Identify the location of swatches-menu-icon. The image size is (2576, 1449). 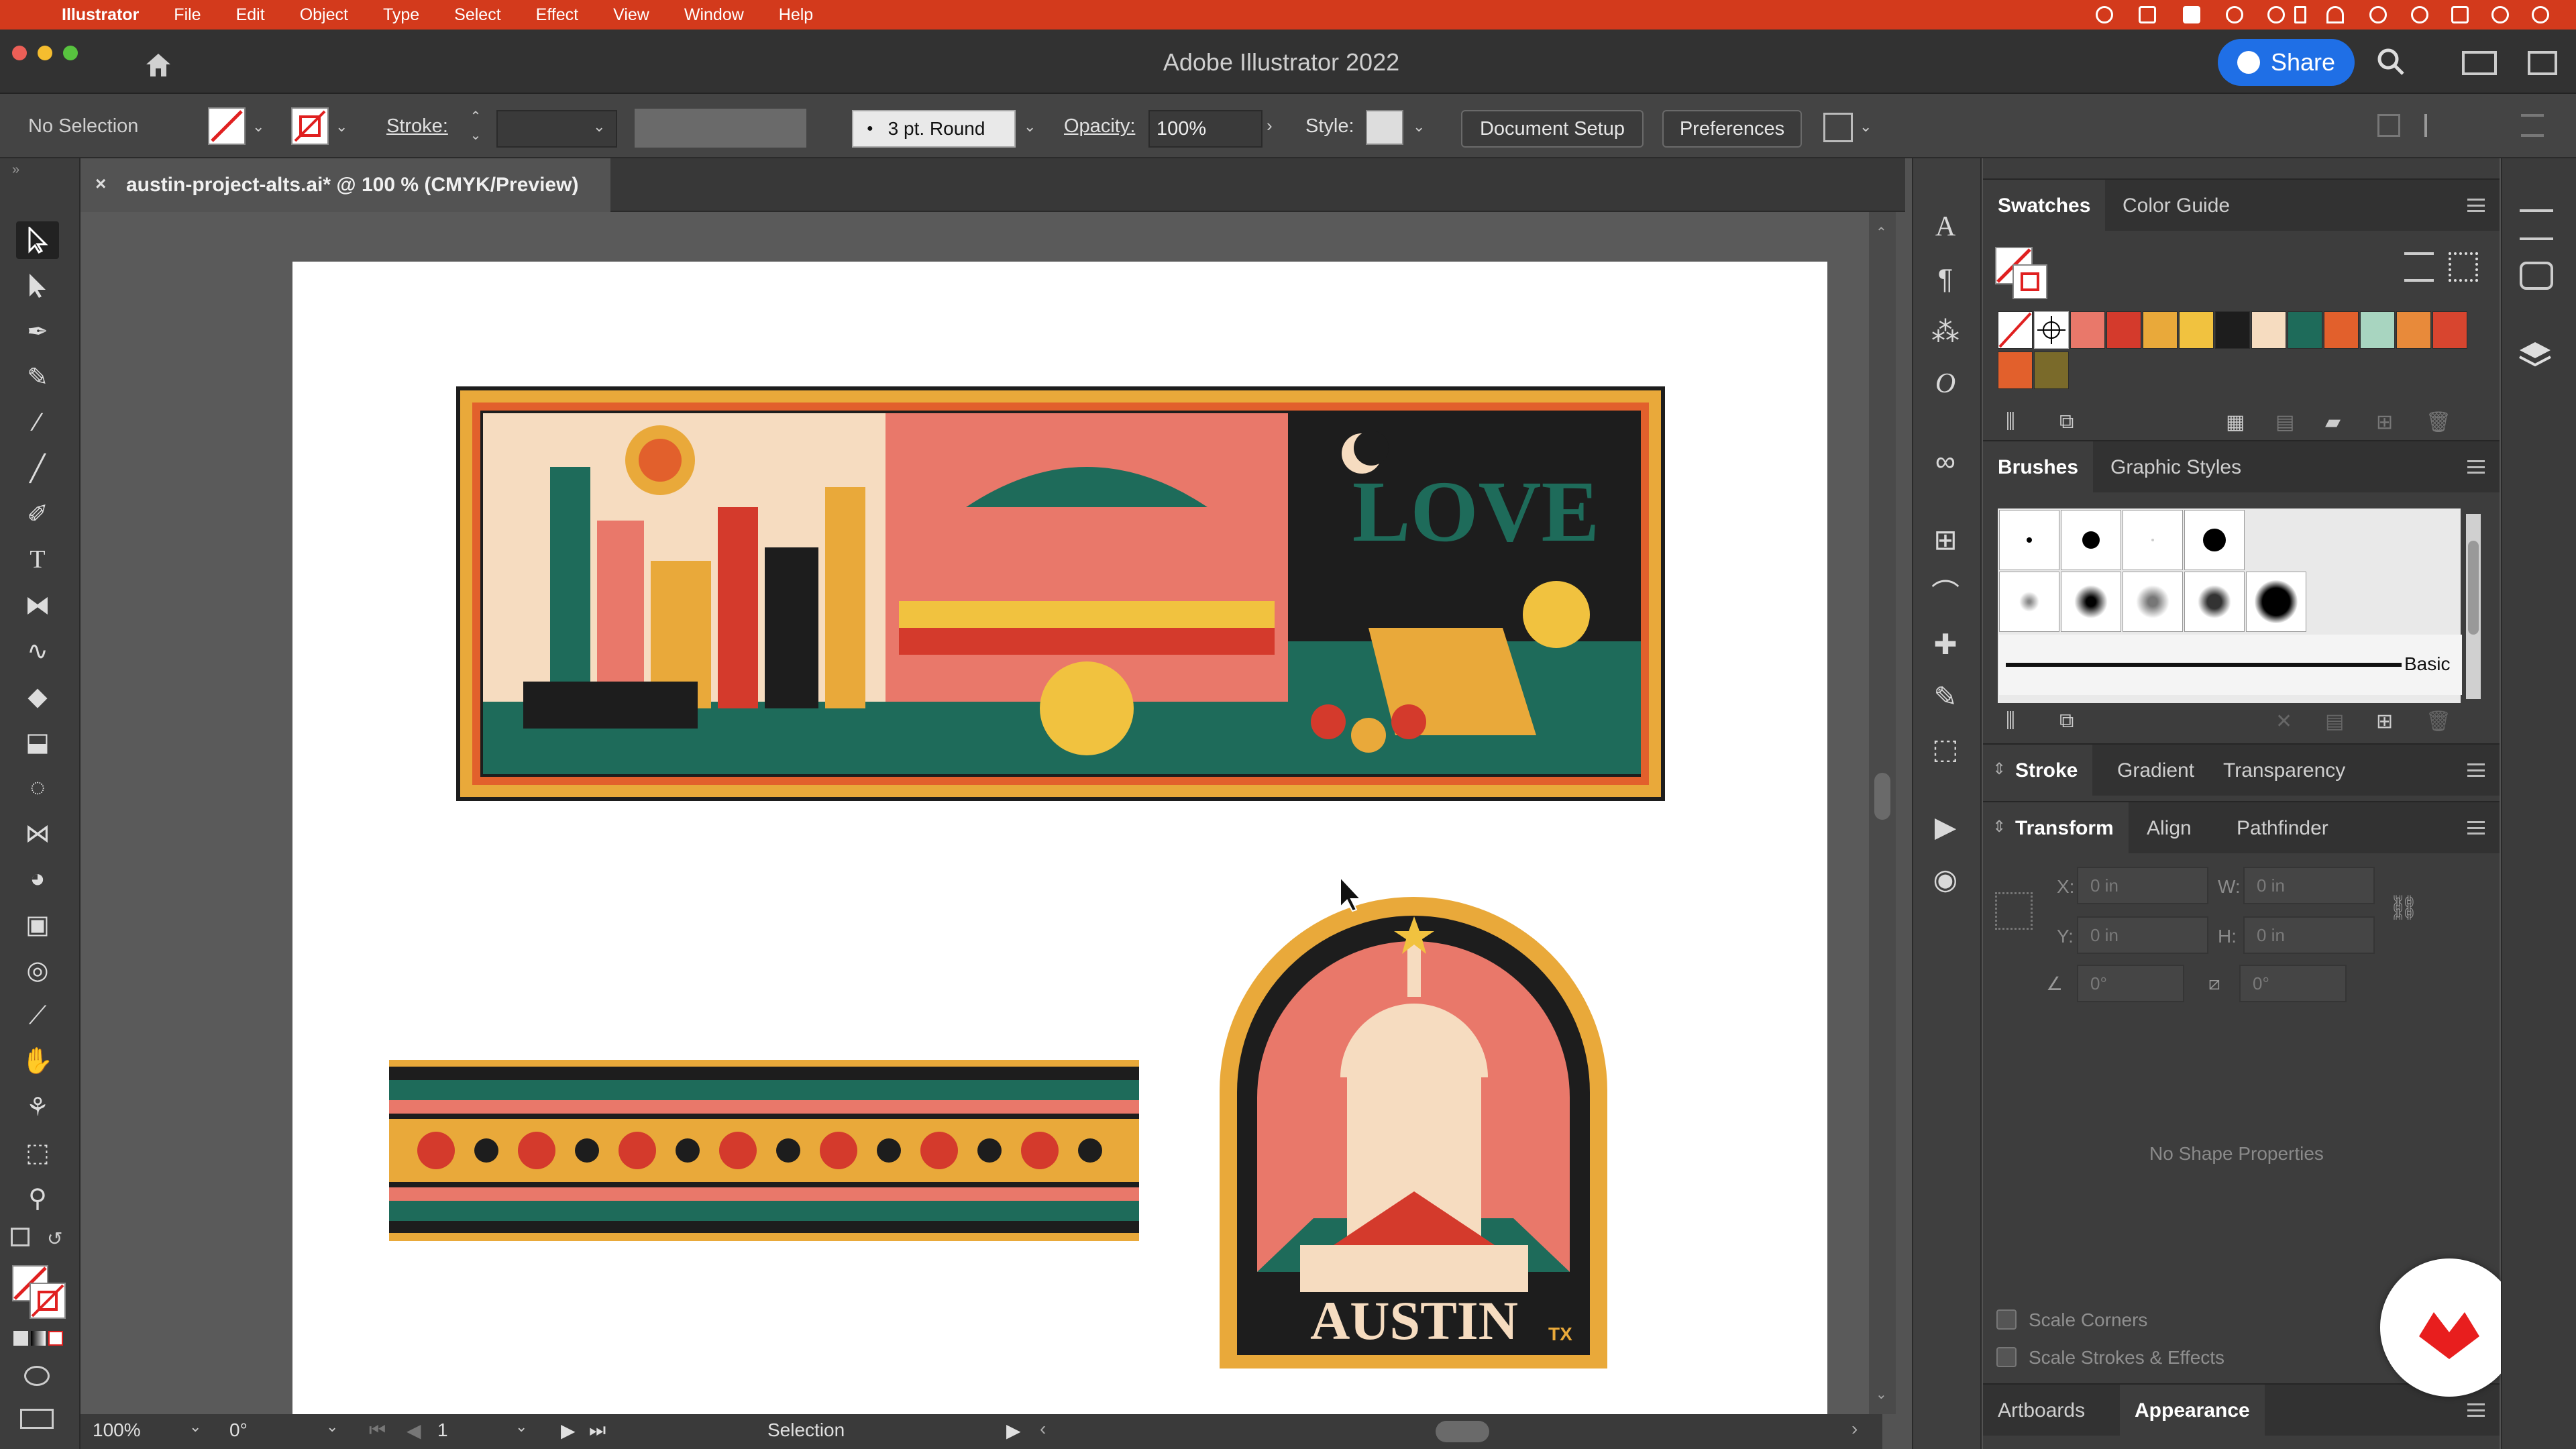
(2476, 205).